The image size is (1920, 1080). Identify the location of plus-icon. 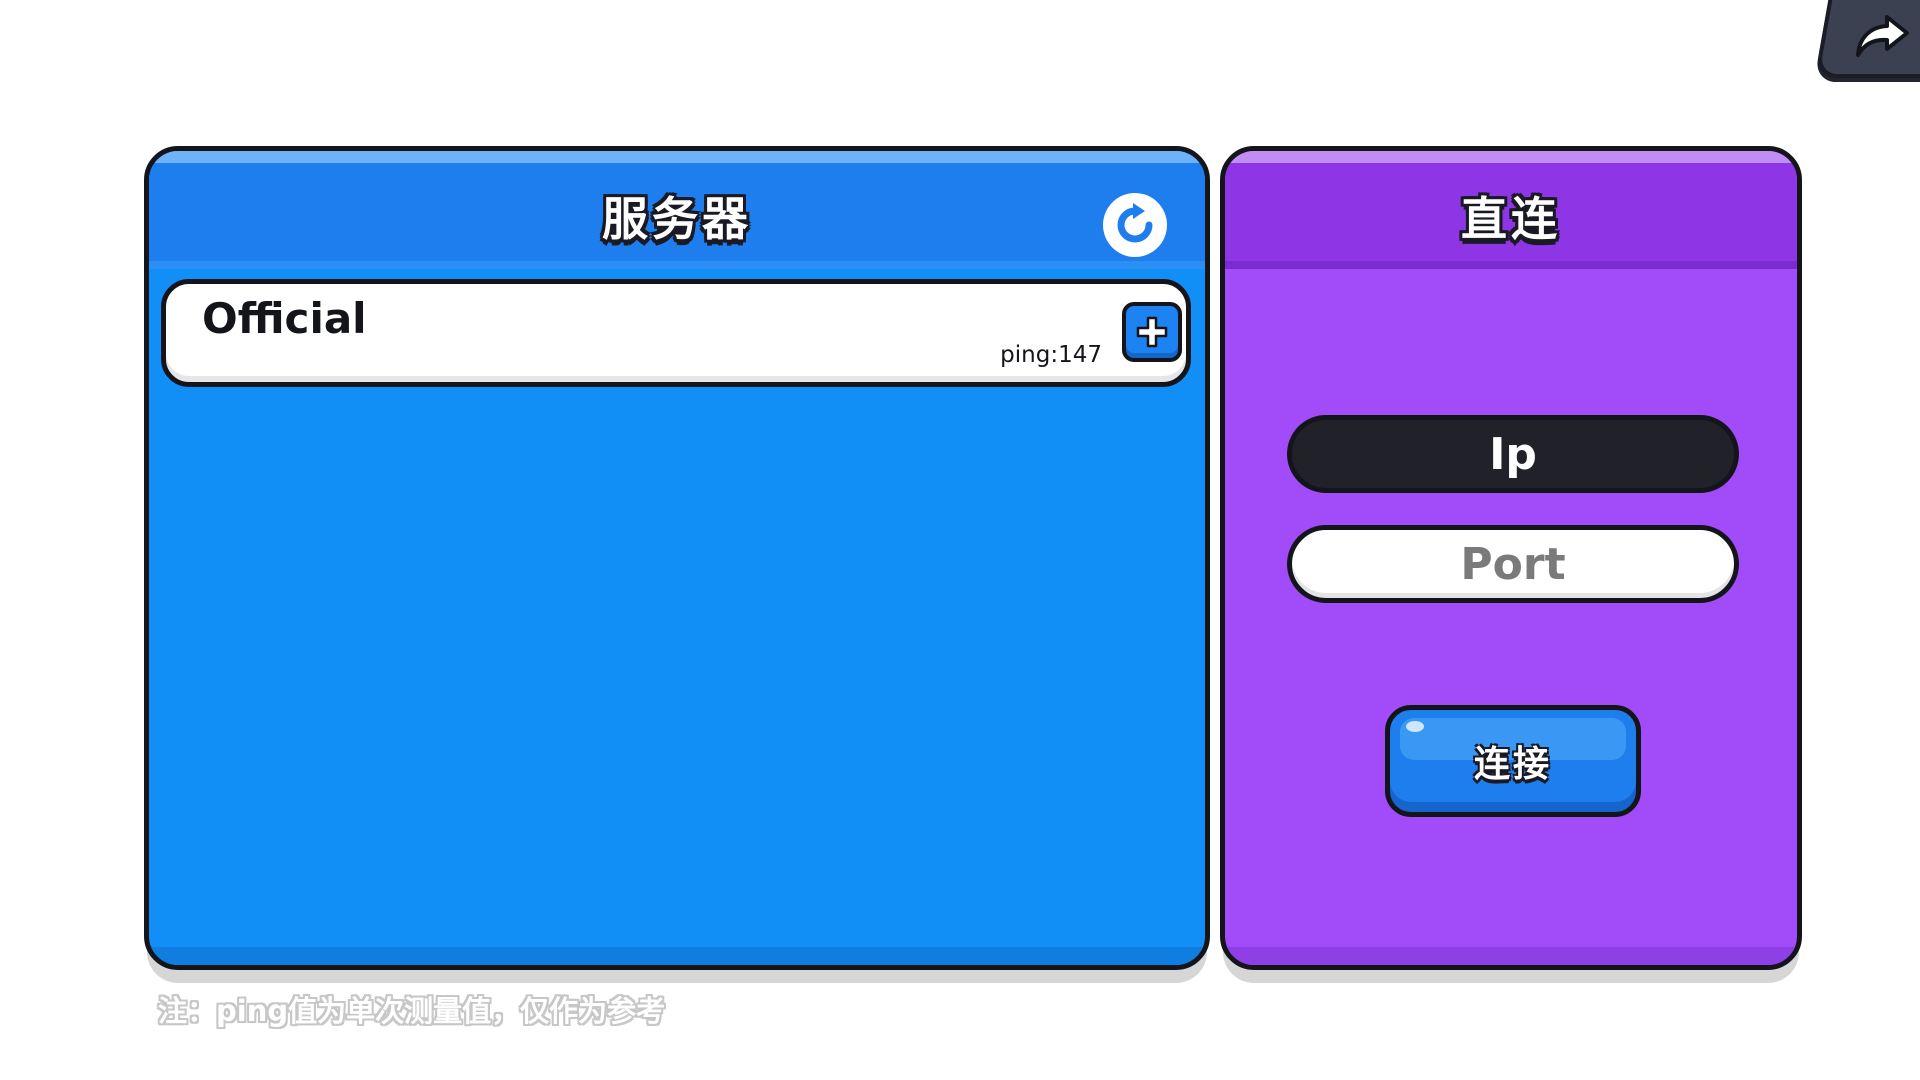
(1152, 332).